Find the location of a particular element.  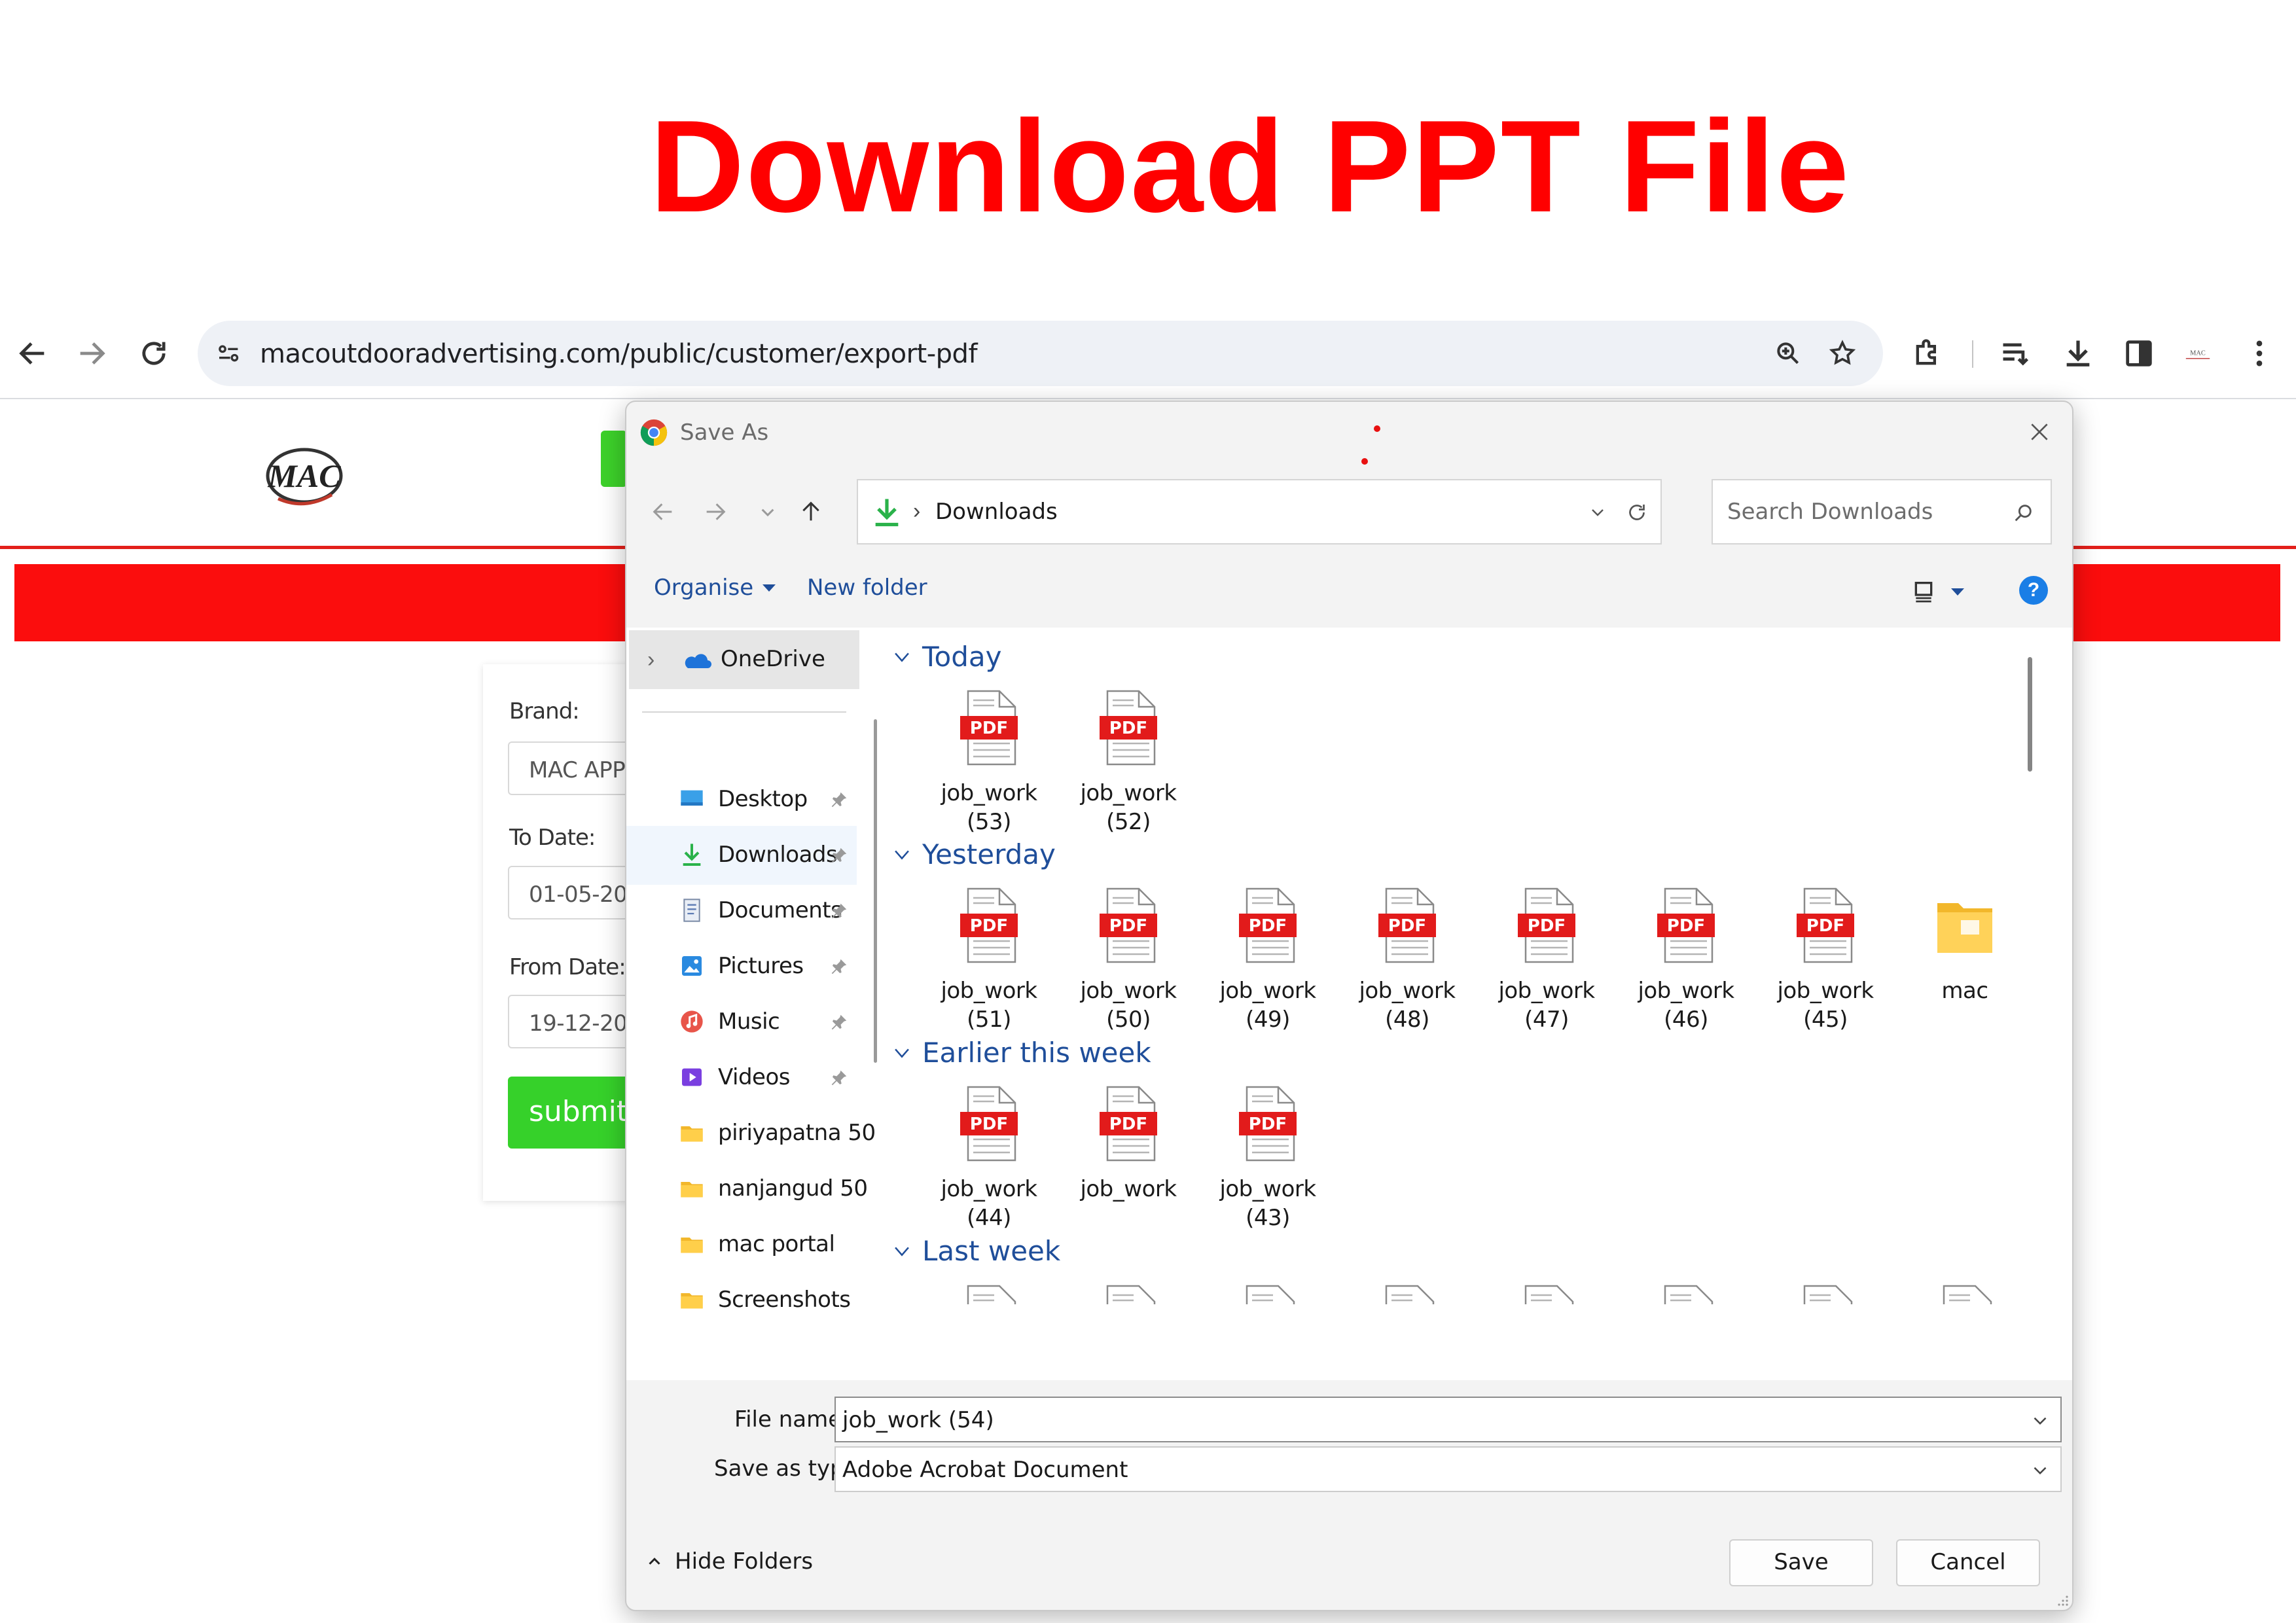

nav-item-screenshots: Screenshots is located at coordinates (741, 1300).